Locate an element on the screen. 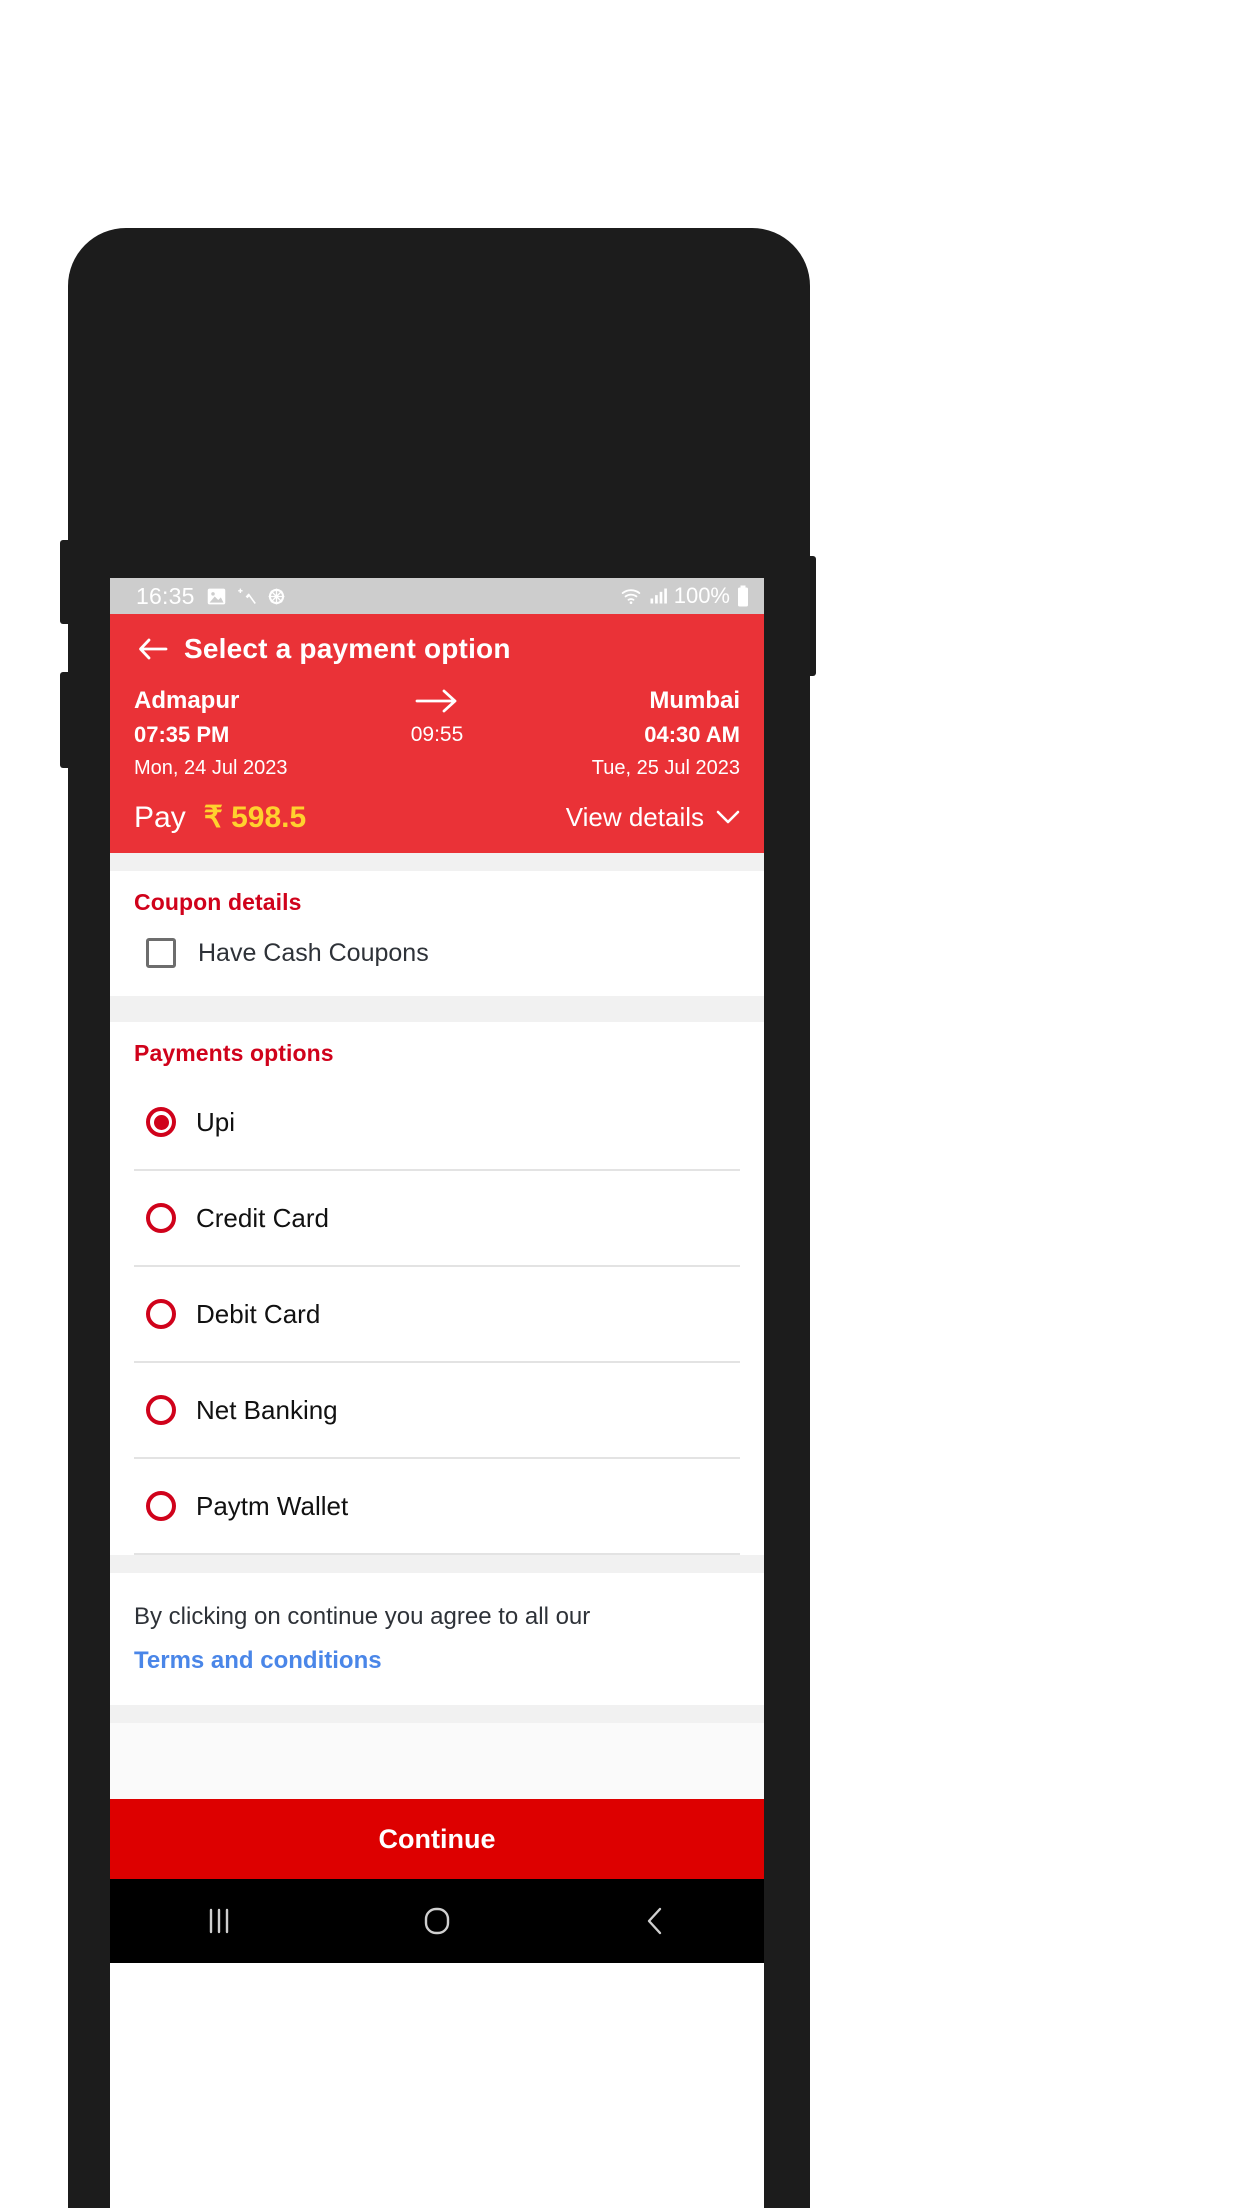 This screenshot has width=1242, height=2208. destination-time-block: 04:30 AM is located at coordinates (640, 735).